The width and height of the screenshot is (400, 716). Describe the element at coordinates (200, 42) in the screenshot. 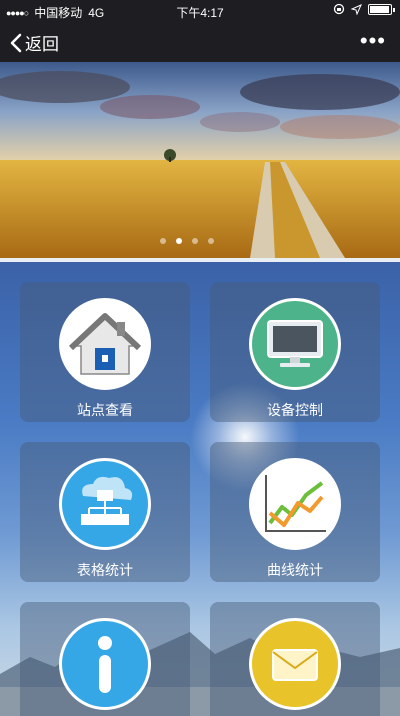

I see `nav-bar: 返回 •••` at that location.